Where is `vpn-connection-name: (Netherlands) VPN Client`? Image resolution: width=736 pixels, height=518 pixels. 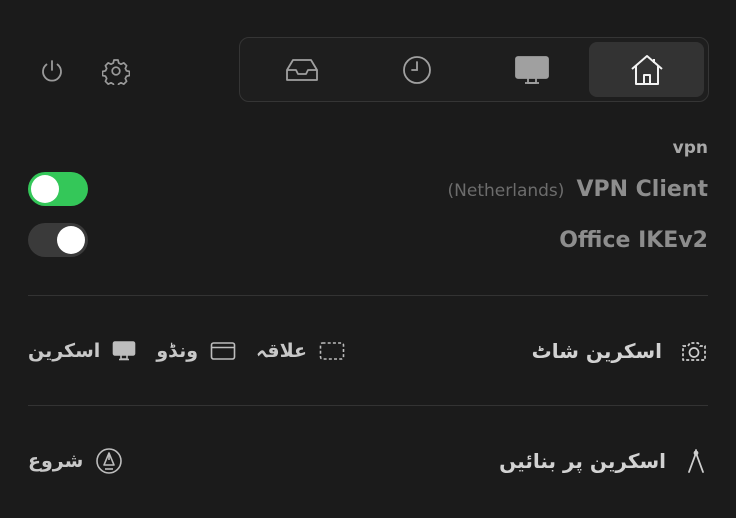
vpn-connection-name: (Netherlands) VPN Client is located at coordinates (578, 189).